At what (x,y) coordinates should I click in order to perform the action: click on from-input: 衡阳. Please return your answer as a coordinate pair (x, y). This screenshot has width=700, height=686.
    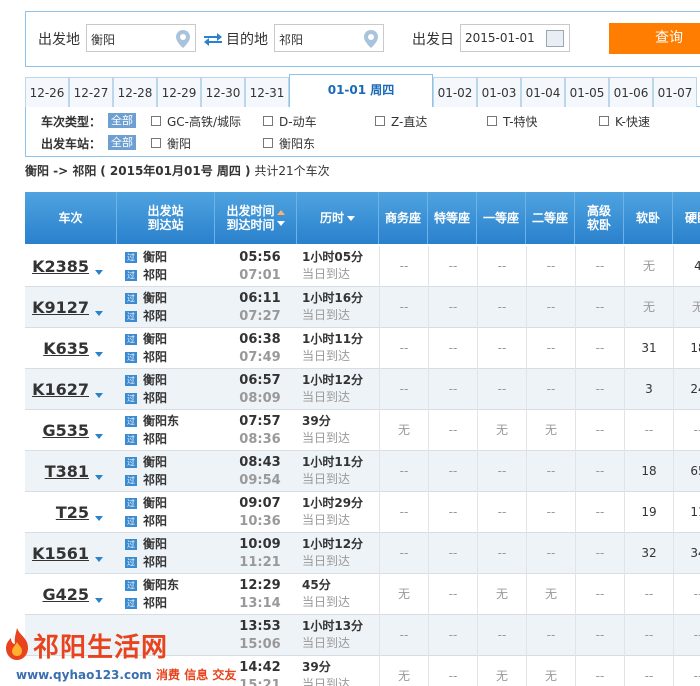
    Looking at the image, I should click on (141, 38).